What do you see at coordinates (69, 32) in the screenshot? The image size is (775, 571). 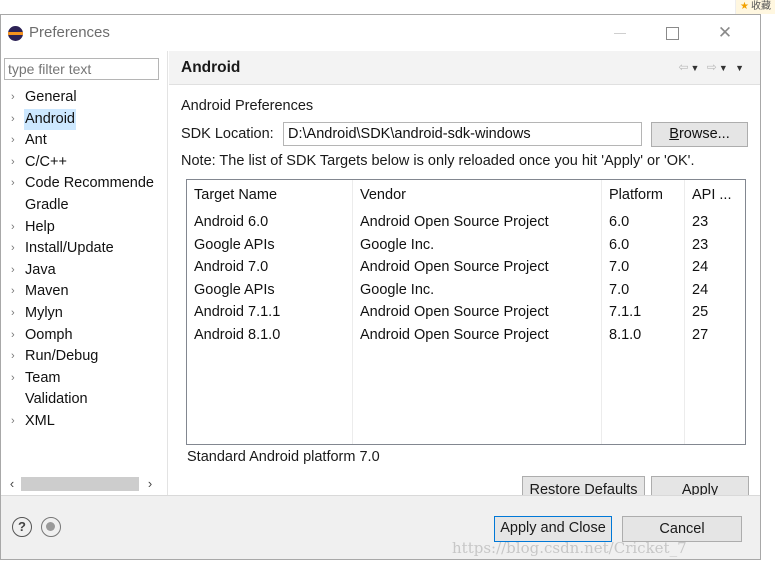 I see `window-title: Preferences` at bounding box center [69, 32].